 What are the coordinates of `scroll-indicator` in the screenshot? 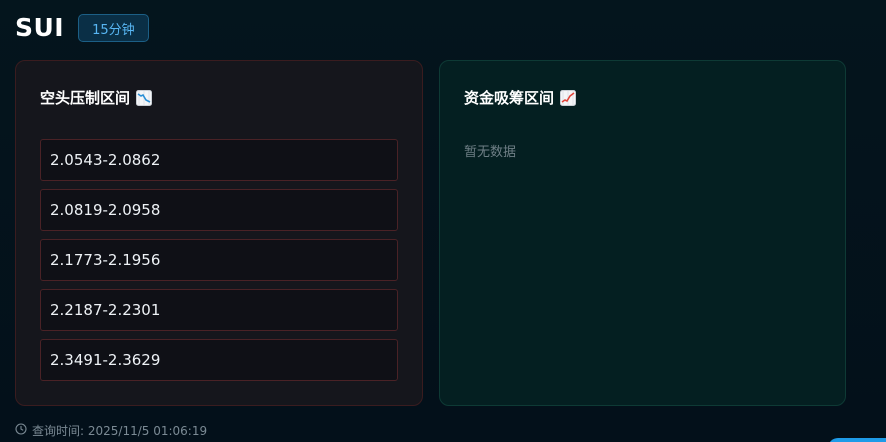 It's located at (857, 440).